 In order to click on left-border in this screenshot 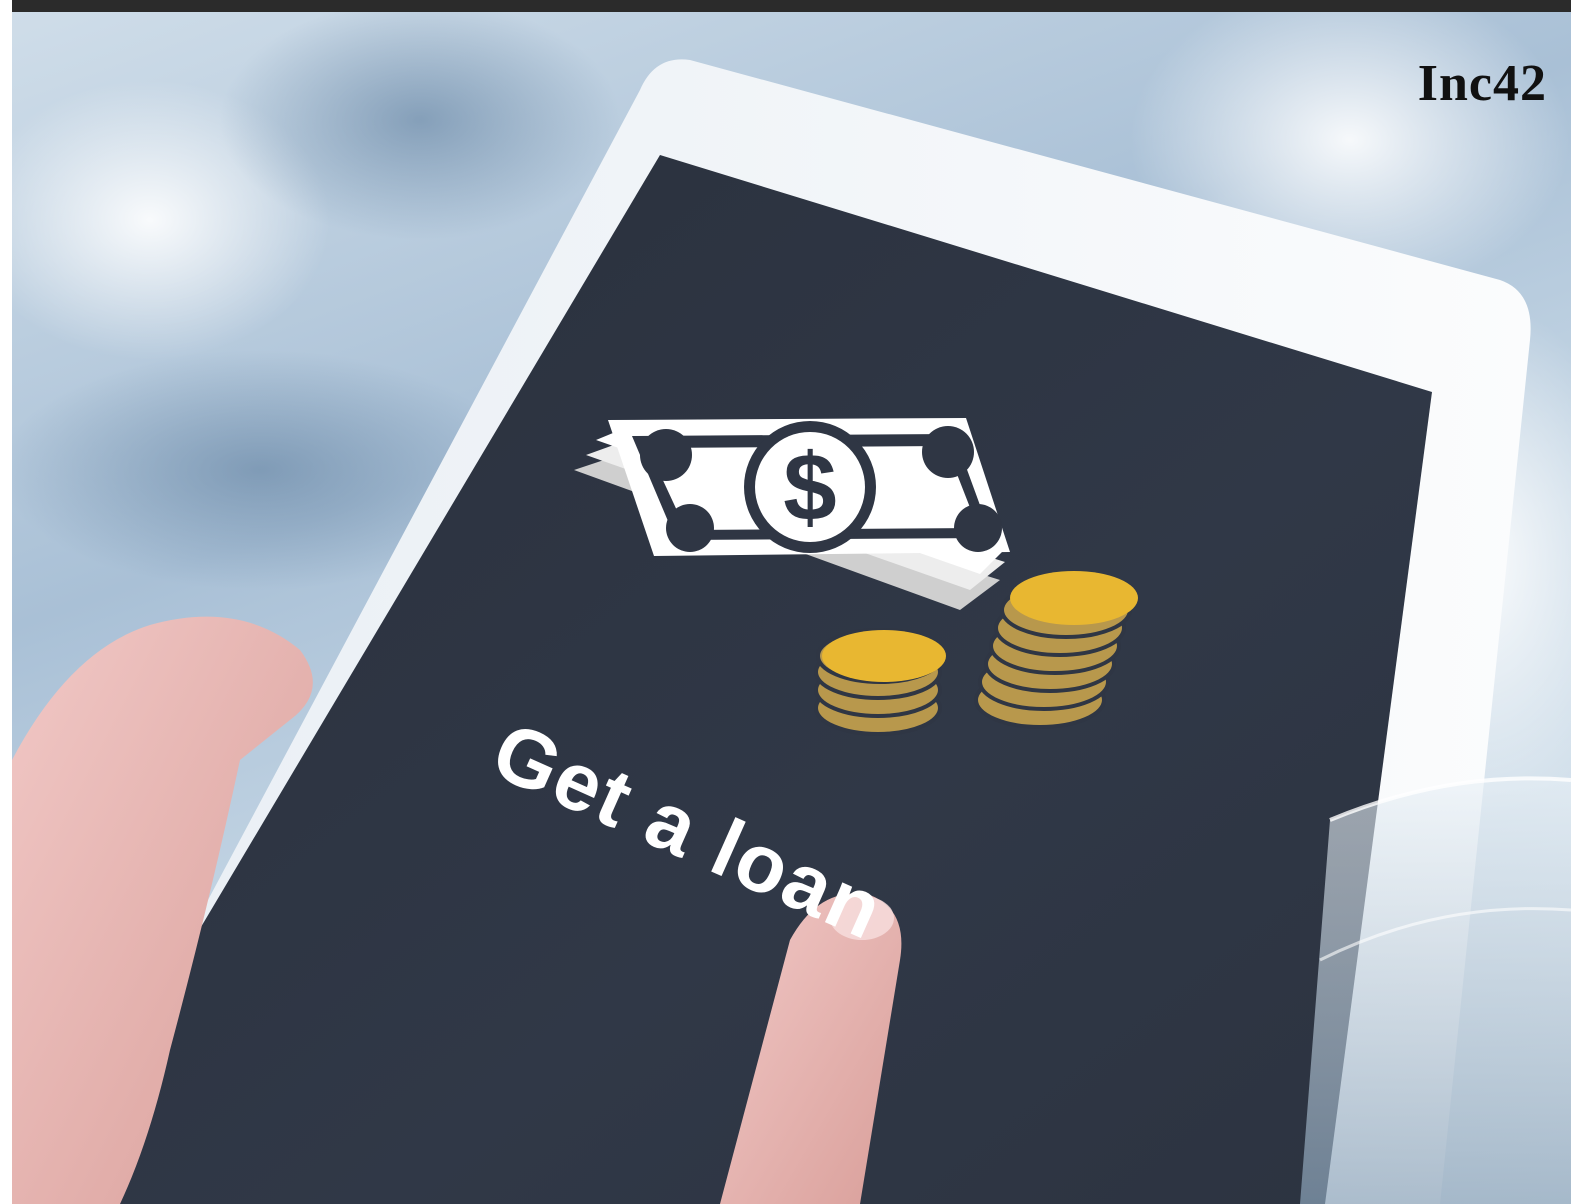, I will do `click(6, 602)`.